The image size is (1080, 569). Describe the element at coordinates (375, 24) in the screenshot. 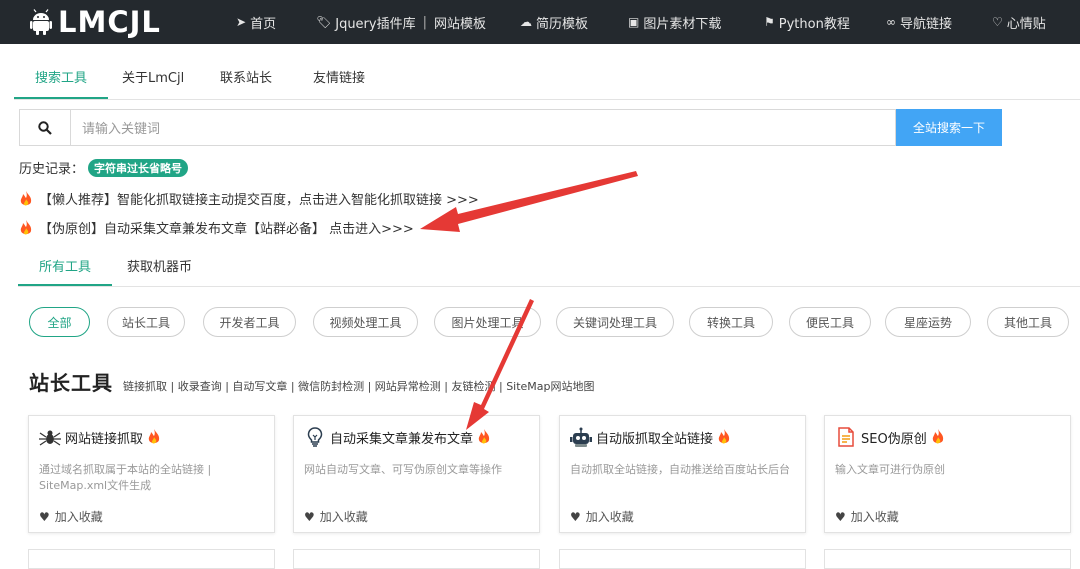

I see `nav-jquery-label: Jquery插件库` at that location.